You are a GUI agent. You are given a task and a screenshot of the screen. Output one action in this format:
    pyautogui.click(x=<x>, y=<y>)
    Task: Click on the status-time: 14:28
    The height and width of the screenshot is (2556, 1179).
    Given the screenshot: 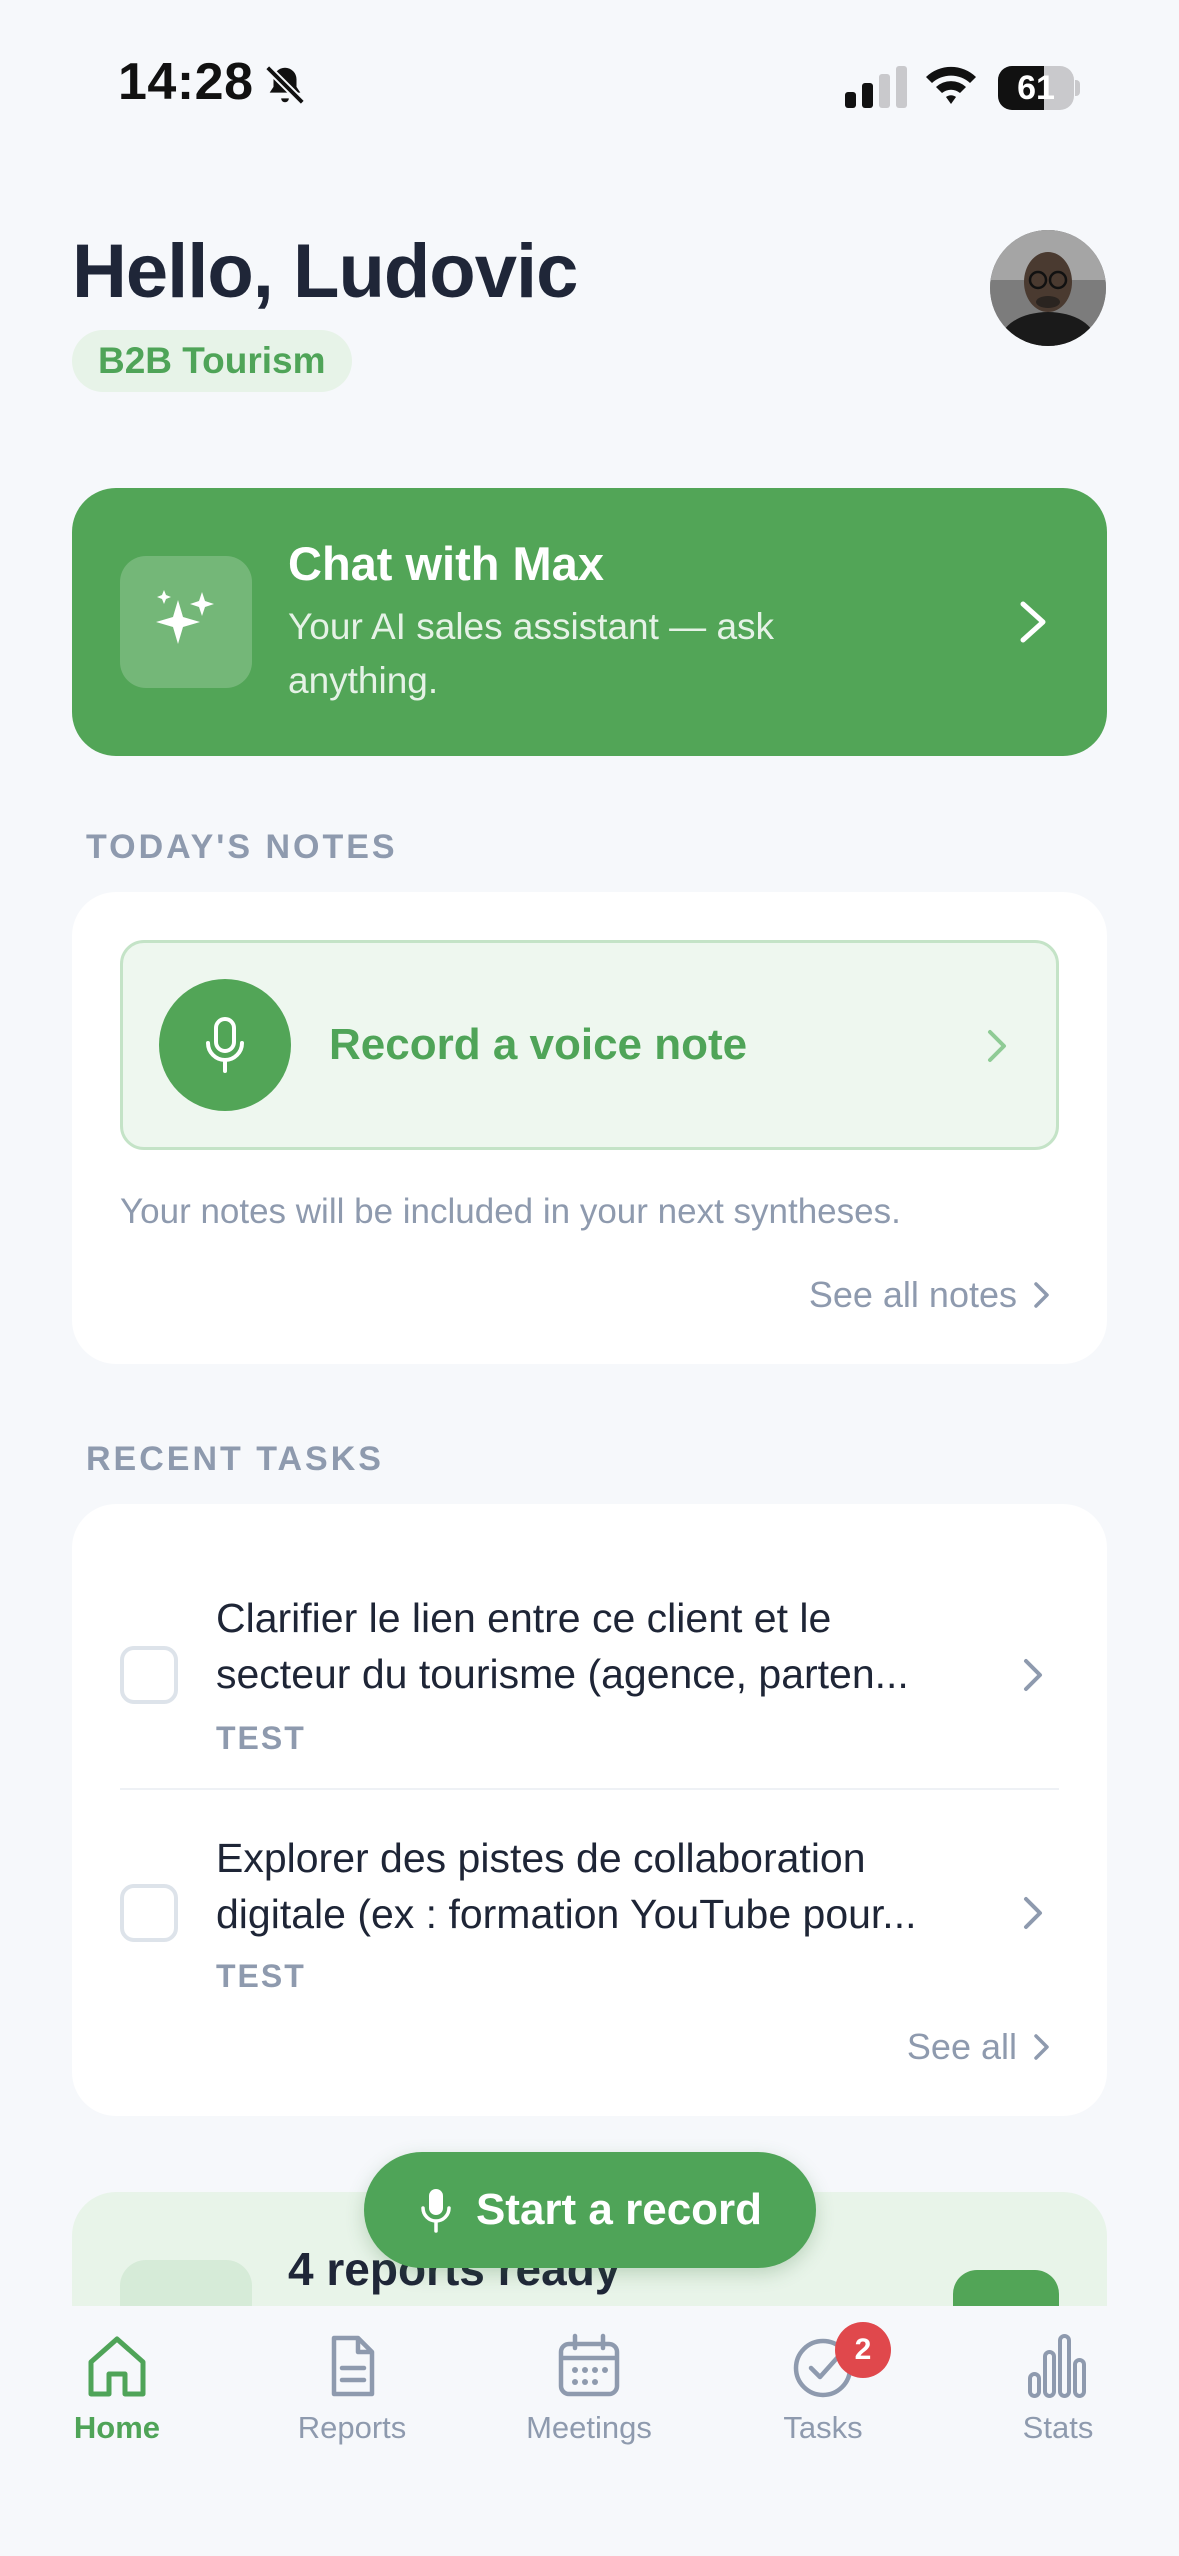 What is the action you would take?
    pyautogui.click(x=186, y=82)
    